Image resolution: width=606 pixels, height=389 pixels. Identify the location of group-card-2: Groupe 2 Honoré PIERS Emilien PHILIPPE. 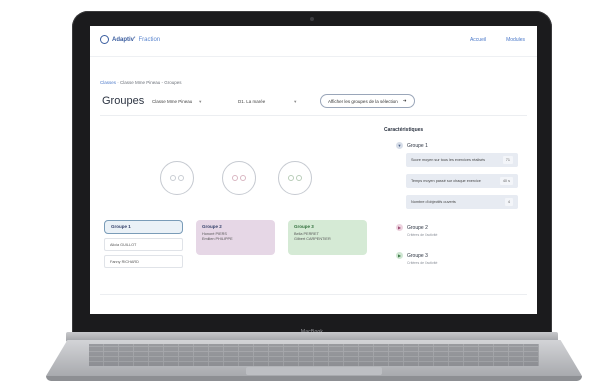
(235, 237).